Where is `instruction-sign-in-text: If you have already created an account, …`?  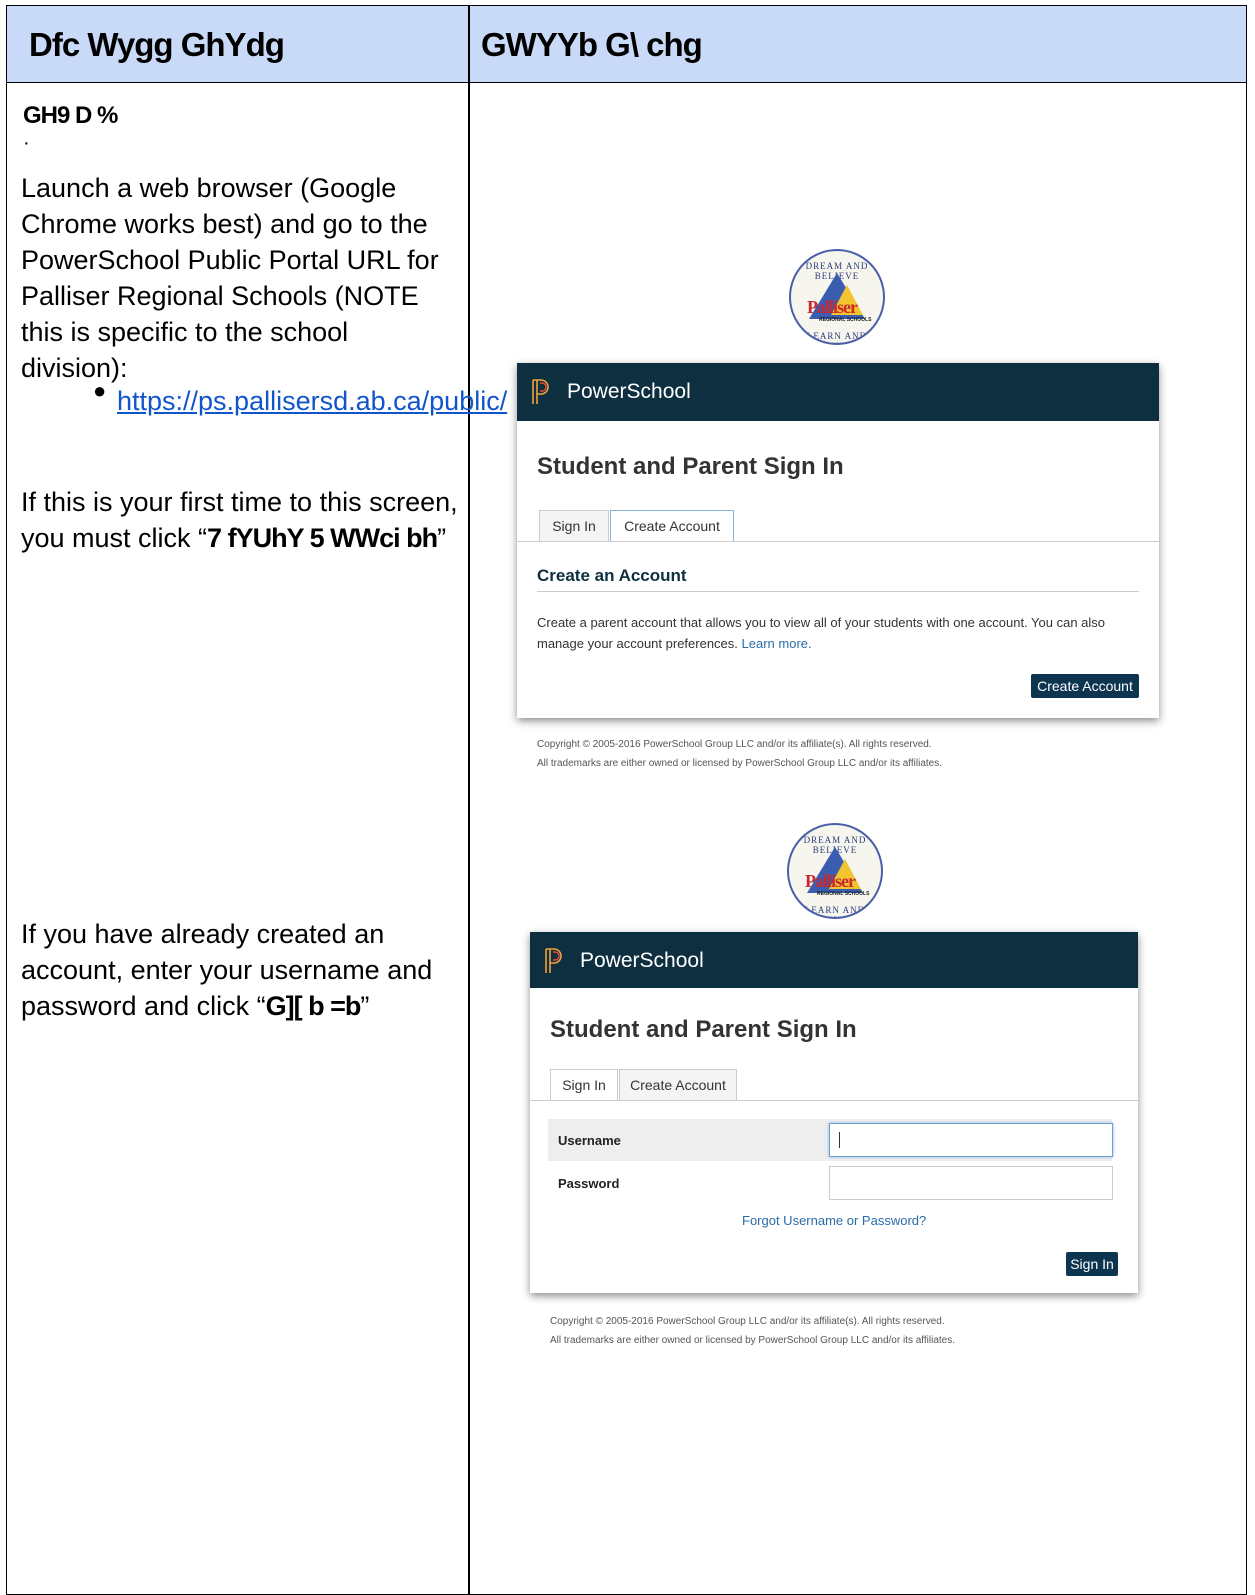
instruction-sign-in-text: If you have already created an account, … is located at coordinates (227, 970).